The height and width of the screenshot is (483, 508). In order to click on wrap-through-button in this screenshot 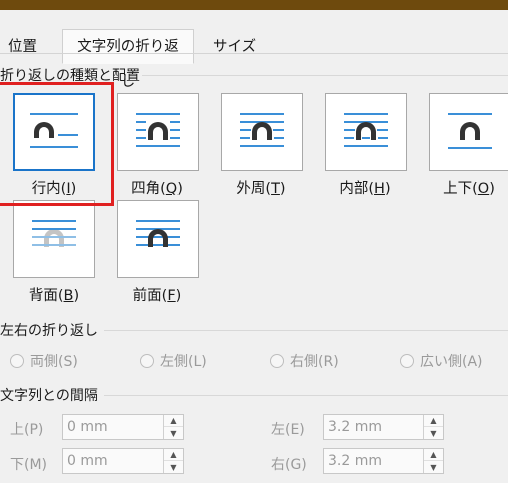, I will do `click(366, 132)`.